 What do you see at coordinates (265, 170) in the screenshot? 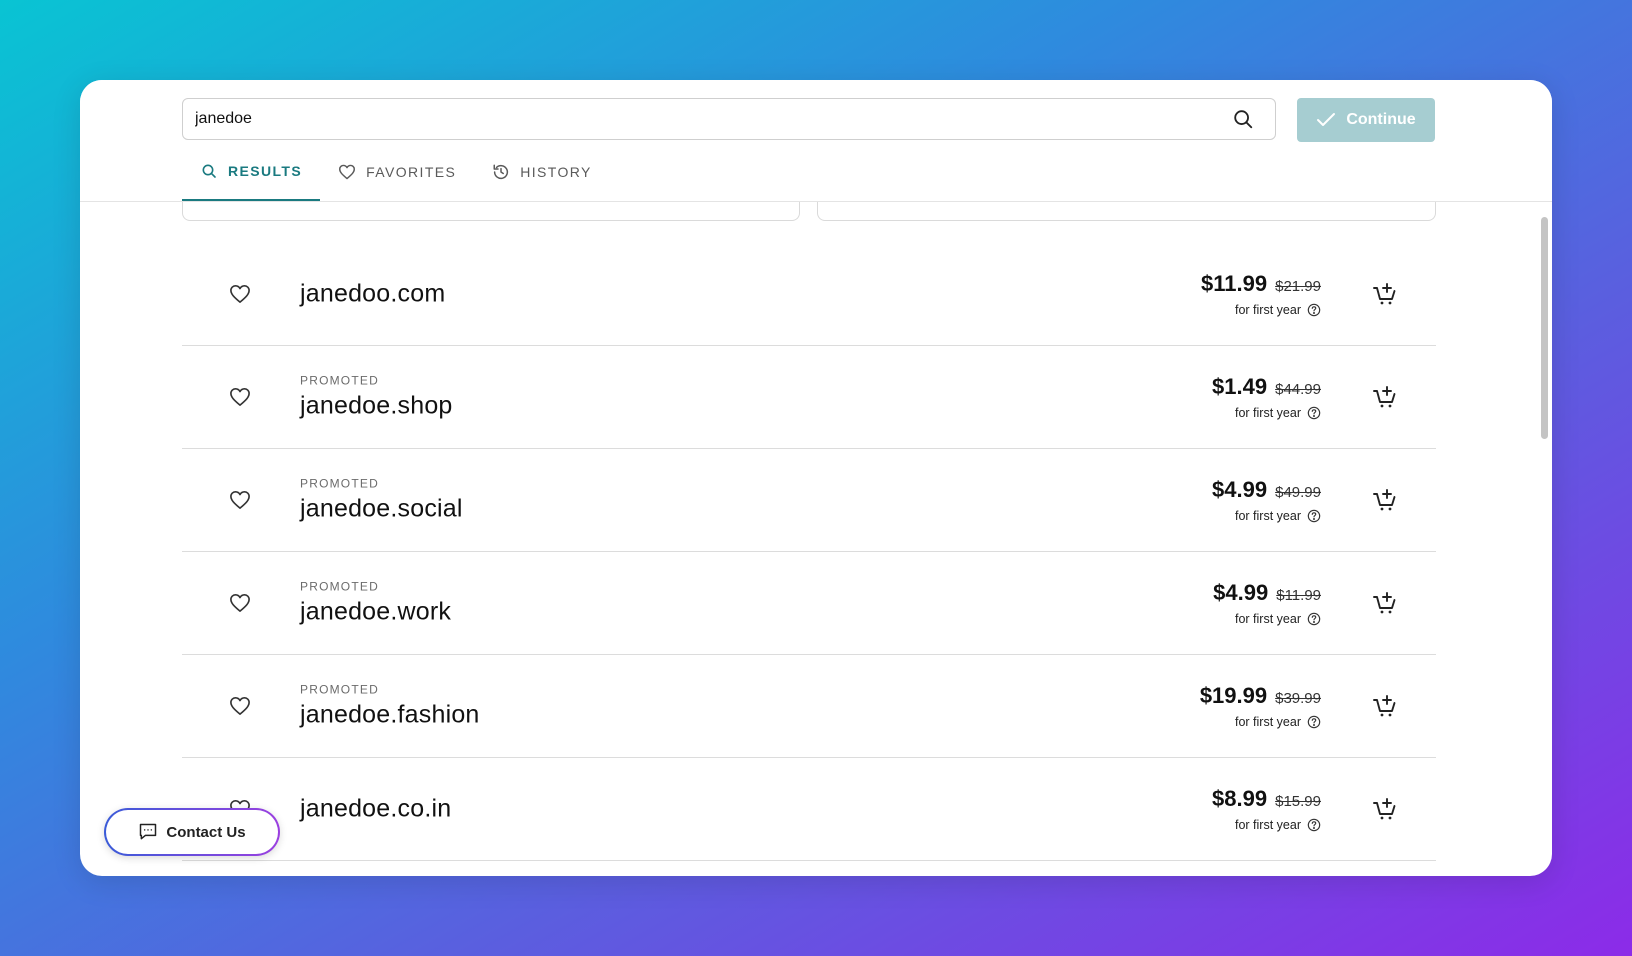
I see `tab-label: RESULTS` at bounding box center [265, 170].